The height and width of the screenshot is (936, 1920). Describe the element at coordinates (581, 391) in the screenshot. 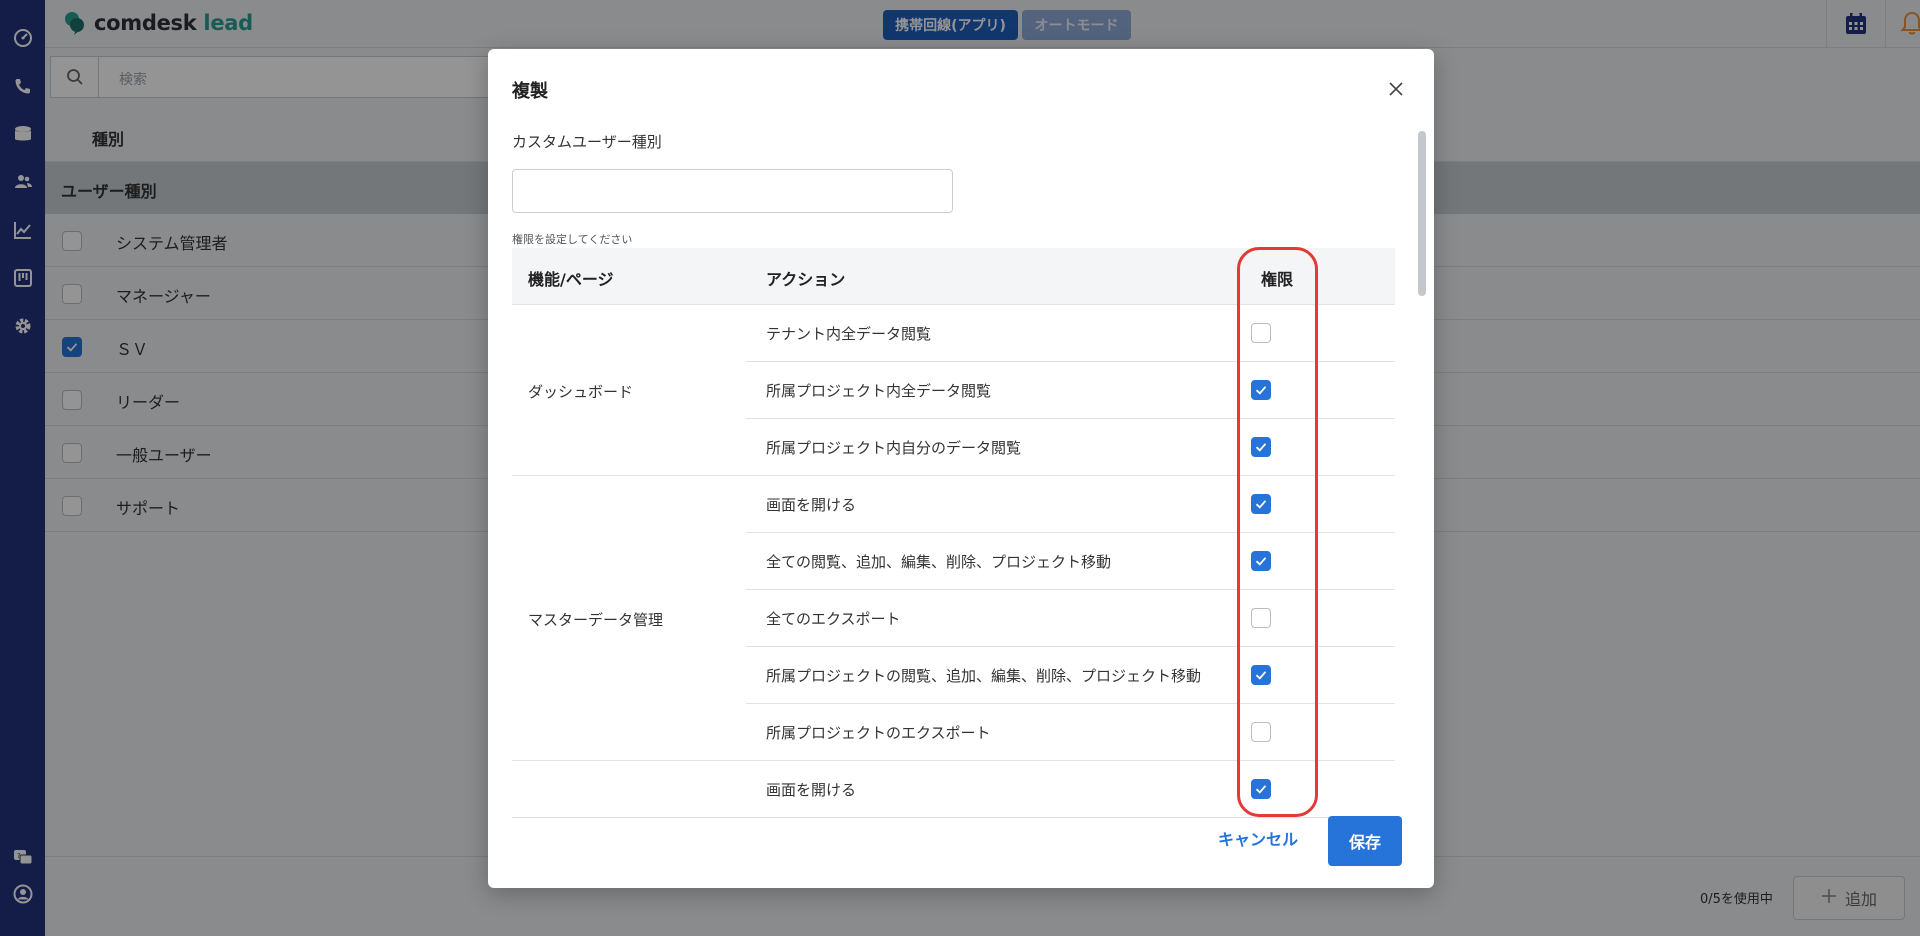

I see `feature-name: ダッシュボード` at that location.